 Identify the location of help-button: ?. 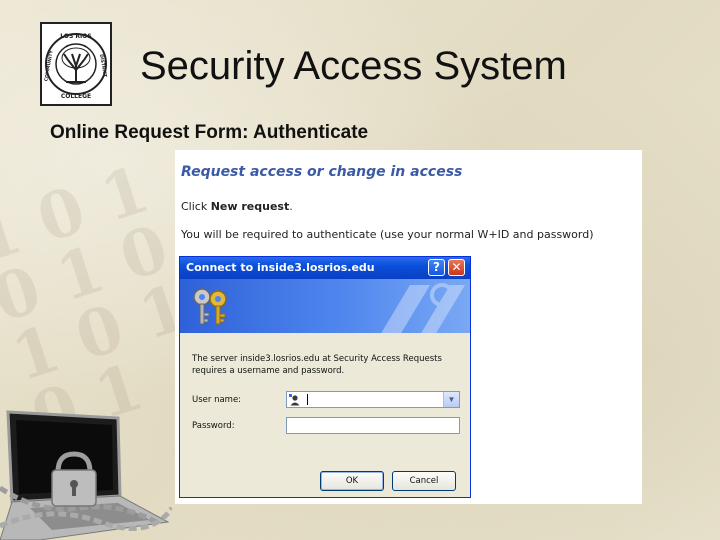
(436, 267).